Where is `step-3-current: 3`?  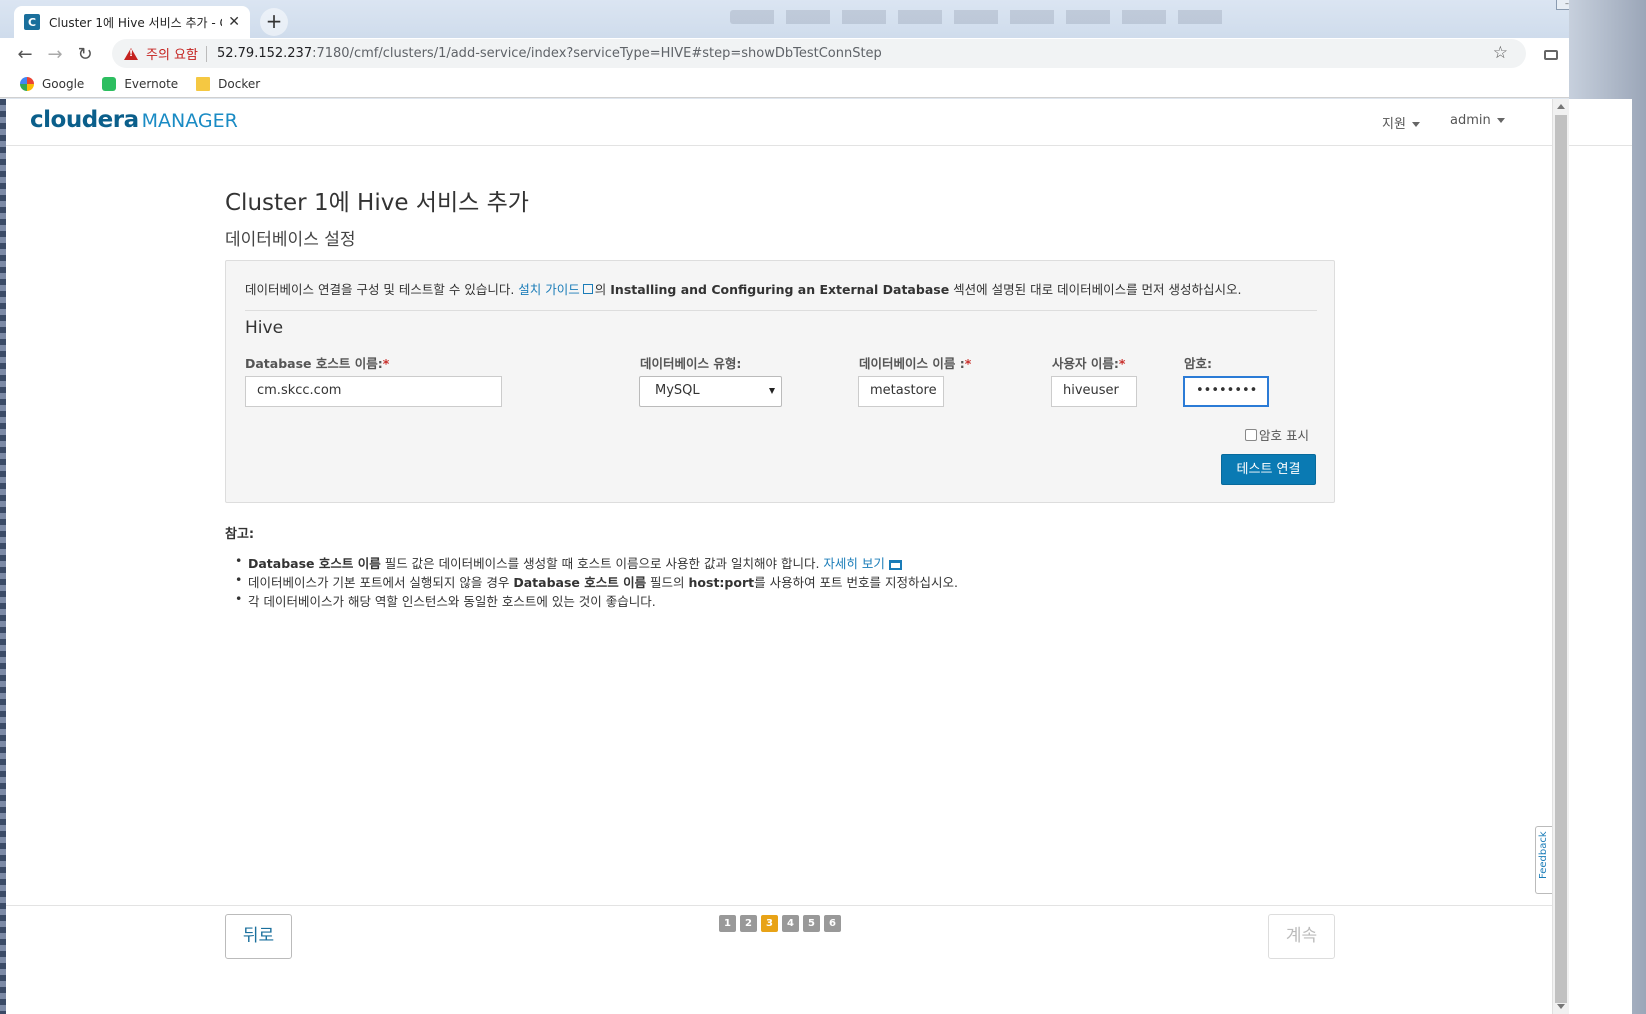 step-3-current: 3 is located at coordinates (769, 923).